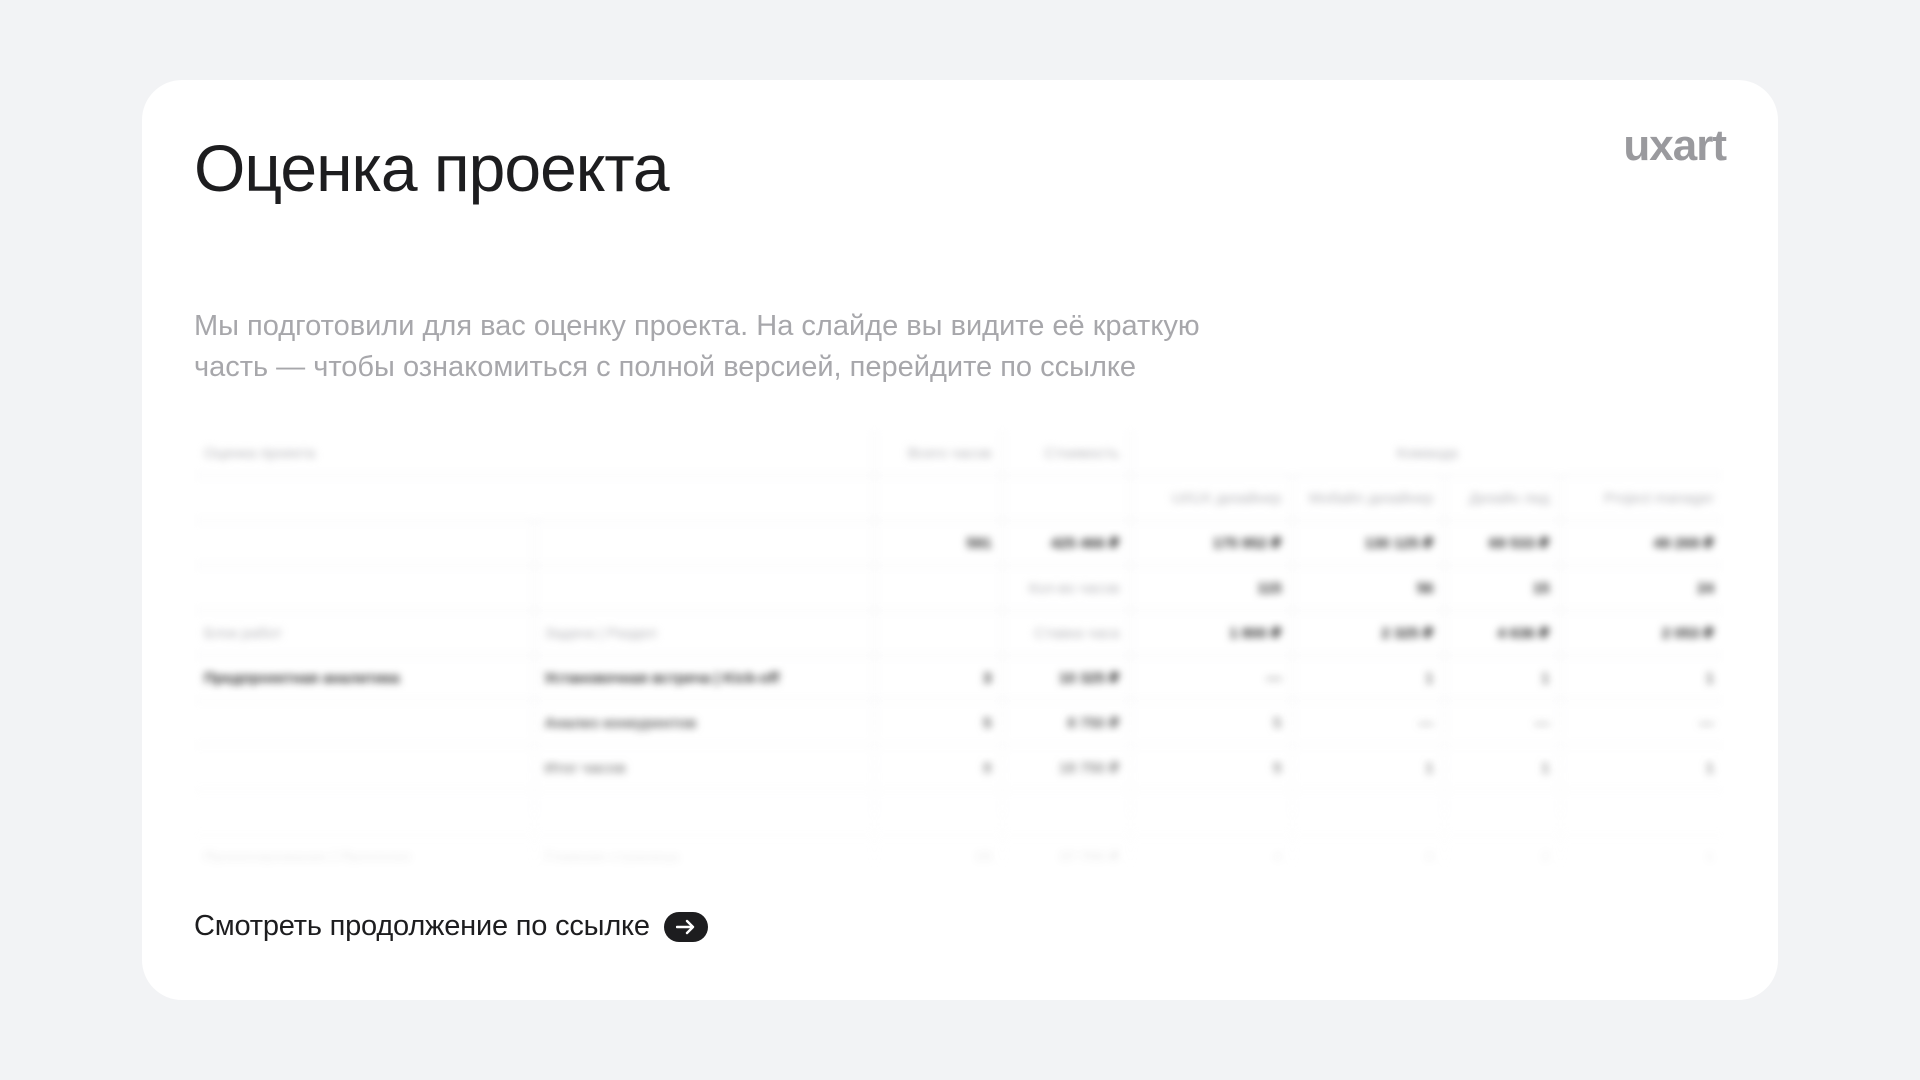 This screenshot has width=1920, height=1080. What do you see at coordinates (1368, 633) in the screenshot?
I see `table-cell: 2 325 ₽` at bounding box center [1368, 633].